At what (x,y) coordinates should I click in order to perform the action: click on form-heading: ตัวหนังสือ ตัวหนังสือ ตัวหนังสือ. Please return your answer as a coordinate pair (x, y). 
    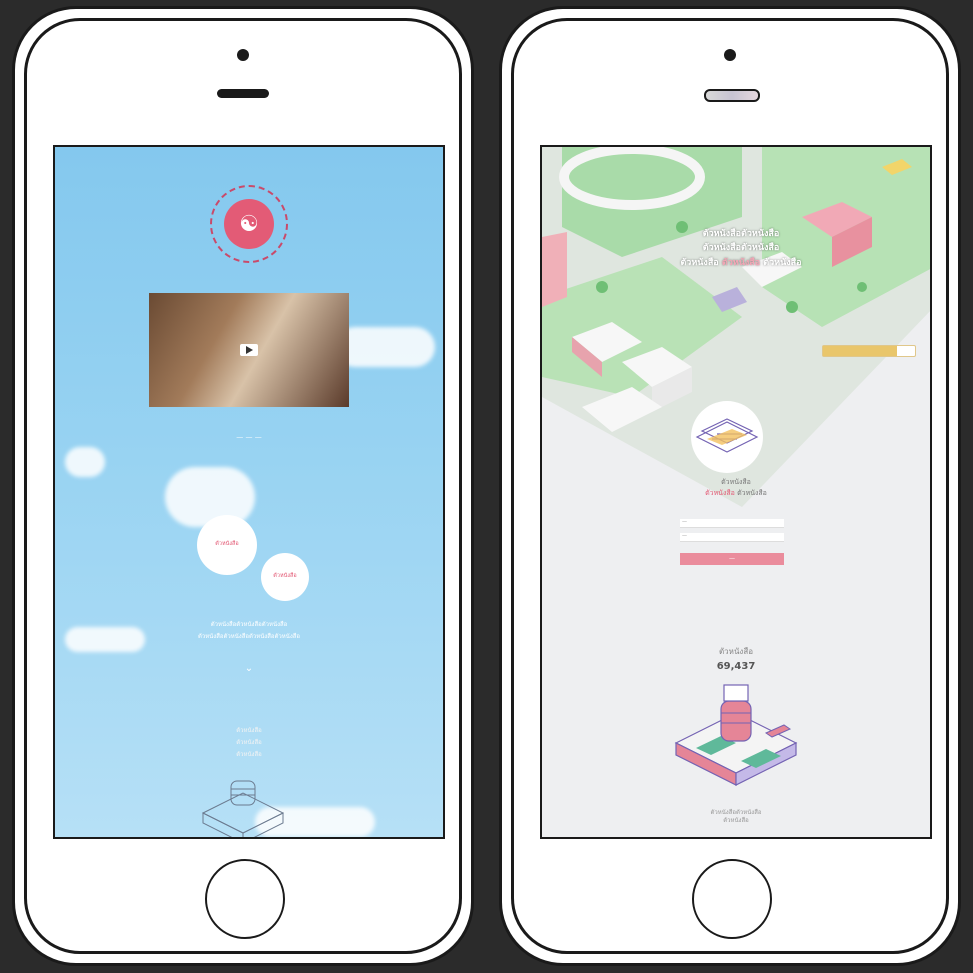
    Looking at the image, I should click on (736, 487).